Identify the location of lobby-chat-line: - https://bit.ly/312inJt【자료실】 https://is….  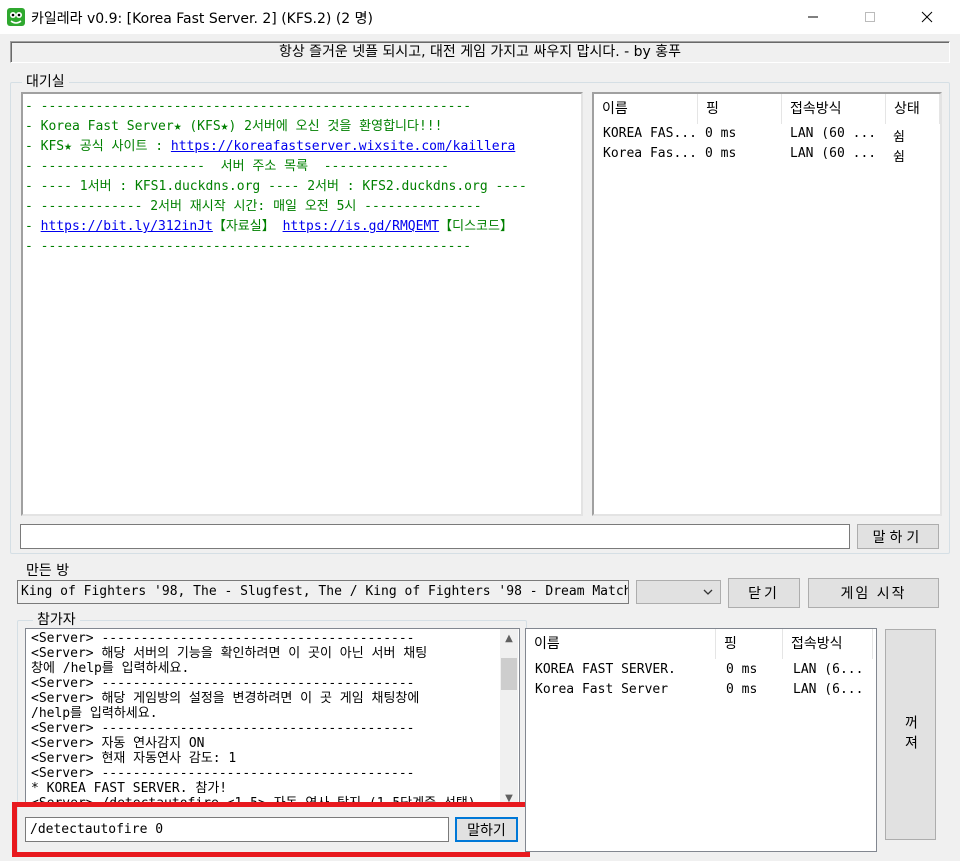
(269, 226).